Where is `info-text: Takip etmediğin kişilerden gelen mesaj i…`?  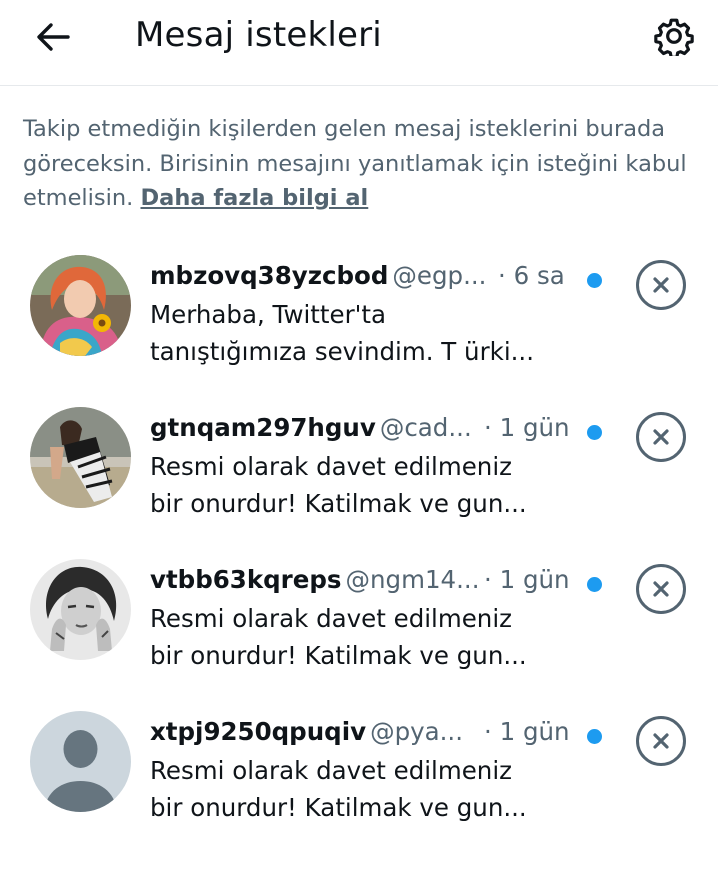
info-text: Takip etmediğin kişilerden gelen mesaj i… is located at coordinates (358, 164).